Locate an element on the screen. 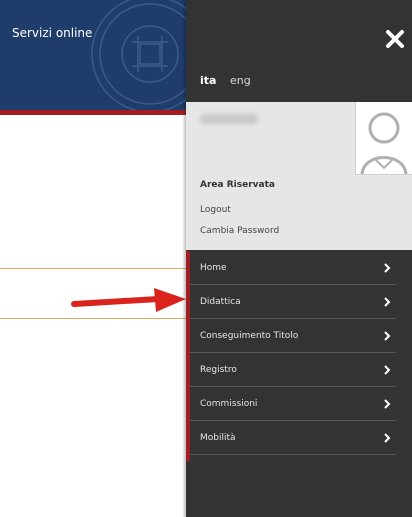 This screenshot has height=517, width=412. lang-eng-link: eng is located at coordinates (240, 80).